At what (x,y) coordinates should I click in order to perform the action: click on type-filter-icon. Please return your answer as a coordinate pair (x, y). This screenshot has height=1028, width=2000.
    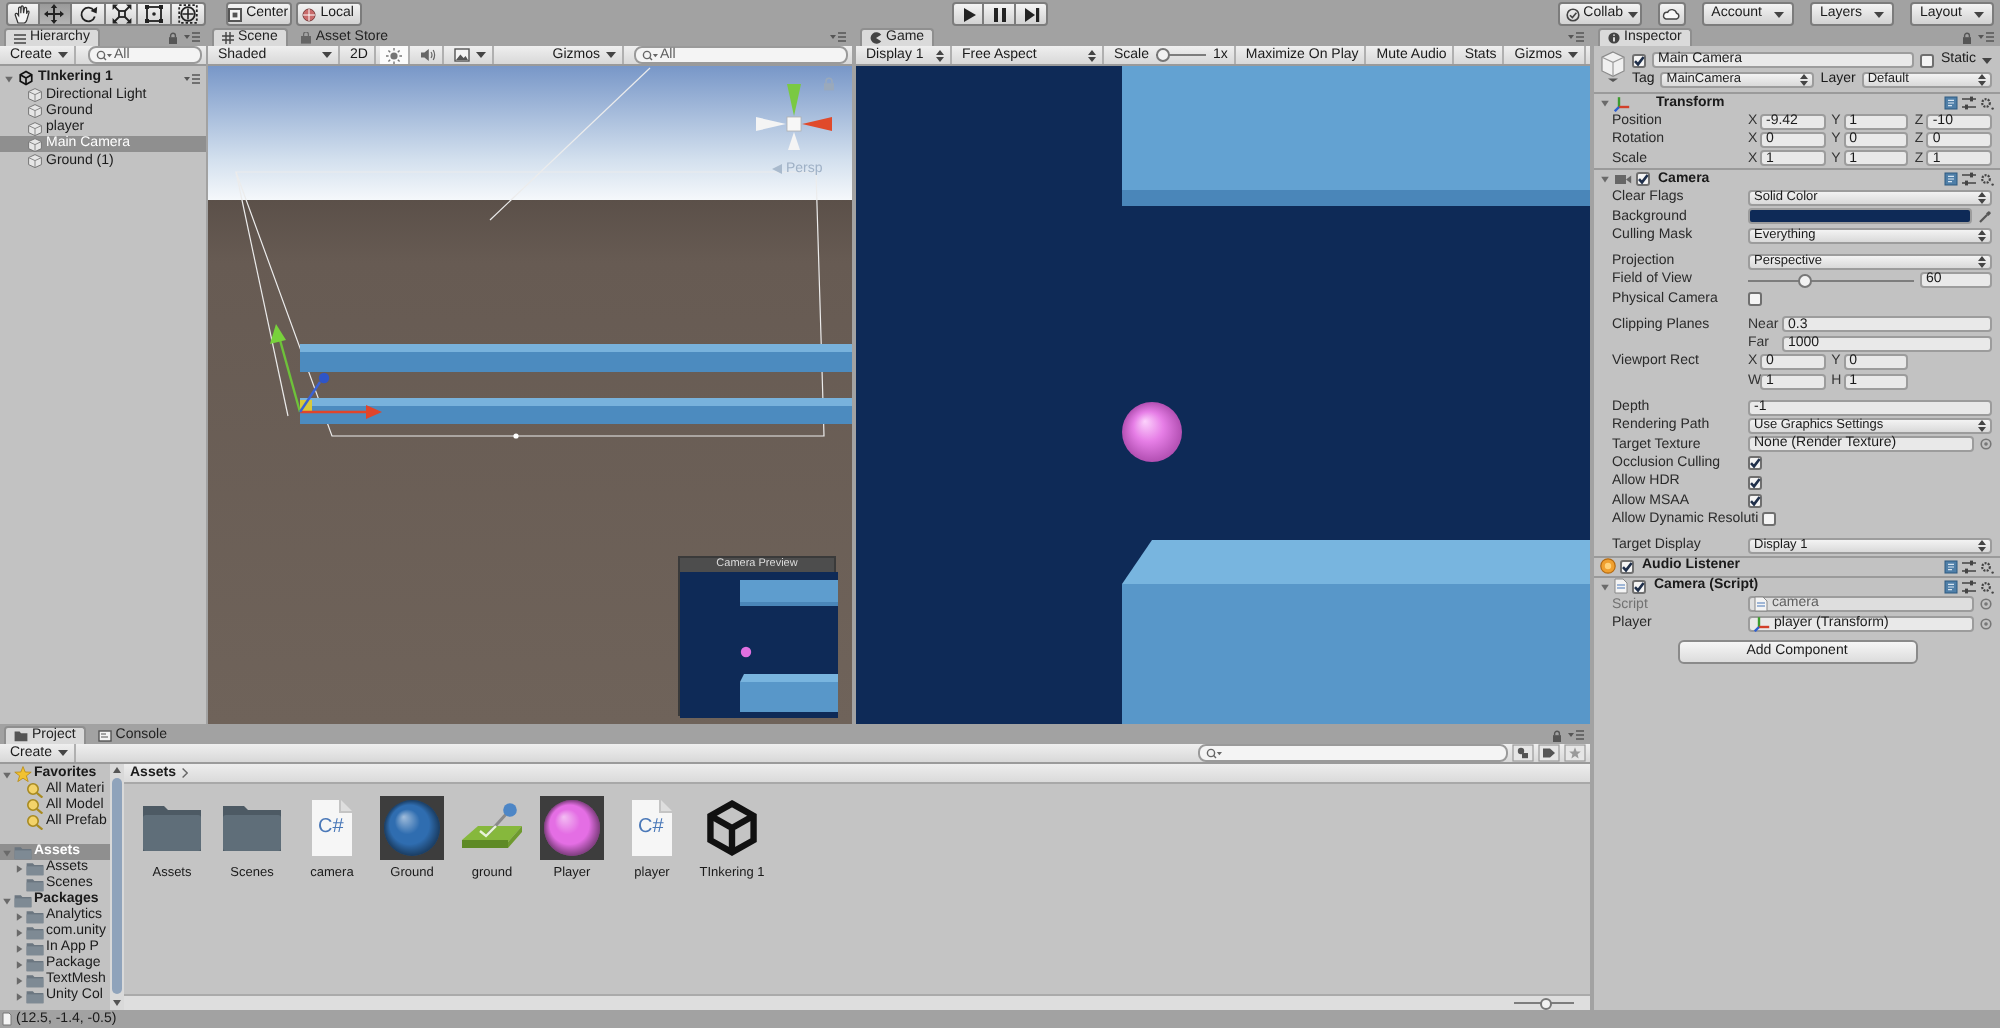
    Looking at the image, I should click on (1523, 753).